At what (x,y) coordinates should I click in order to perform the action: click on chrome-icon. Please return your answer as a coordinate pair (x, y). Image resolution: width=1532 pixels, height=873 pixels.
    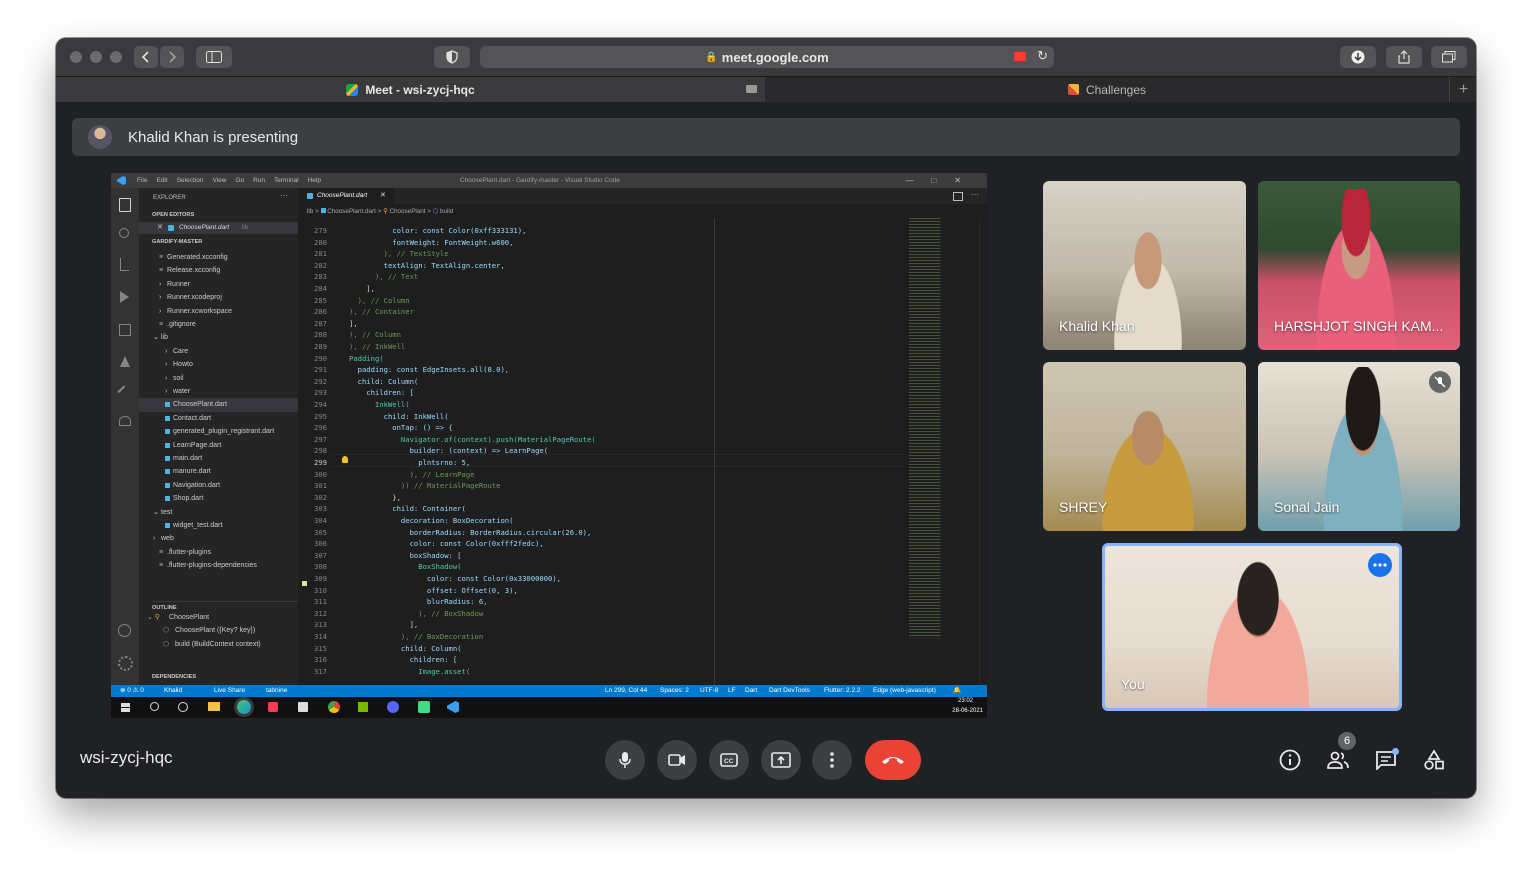
    Looking at the image, I should click on (334, 707).